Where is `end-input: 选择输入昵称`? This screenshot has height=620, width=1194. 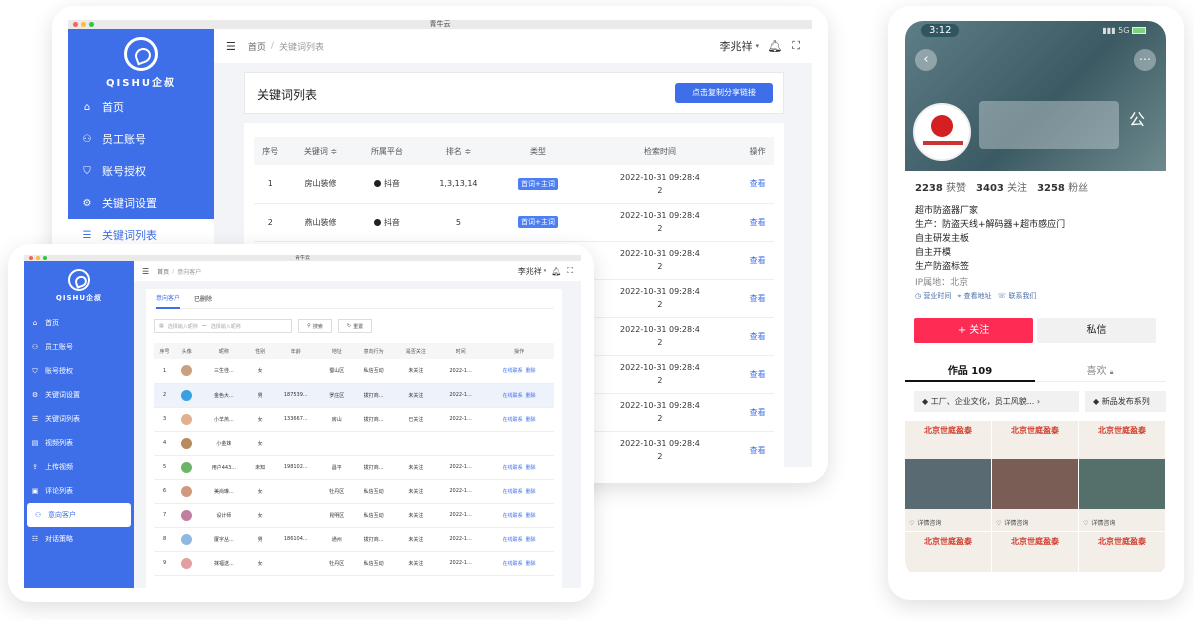
end-input: 选择输入昵称 is located at coordinates (226, 326).